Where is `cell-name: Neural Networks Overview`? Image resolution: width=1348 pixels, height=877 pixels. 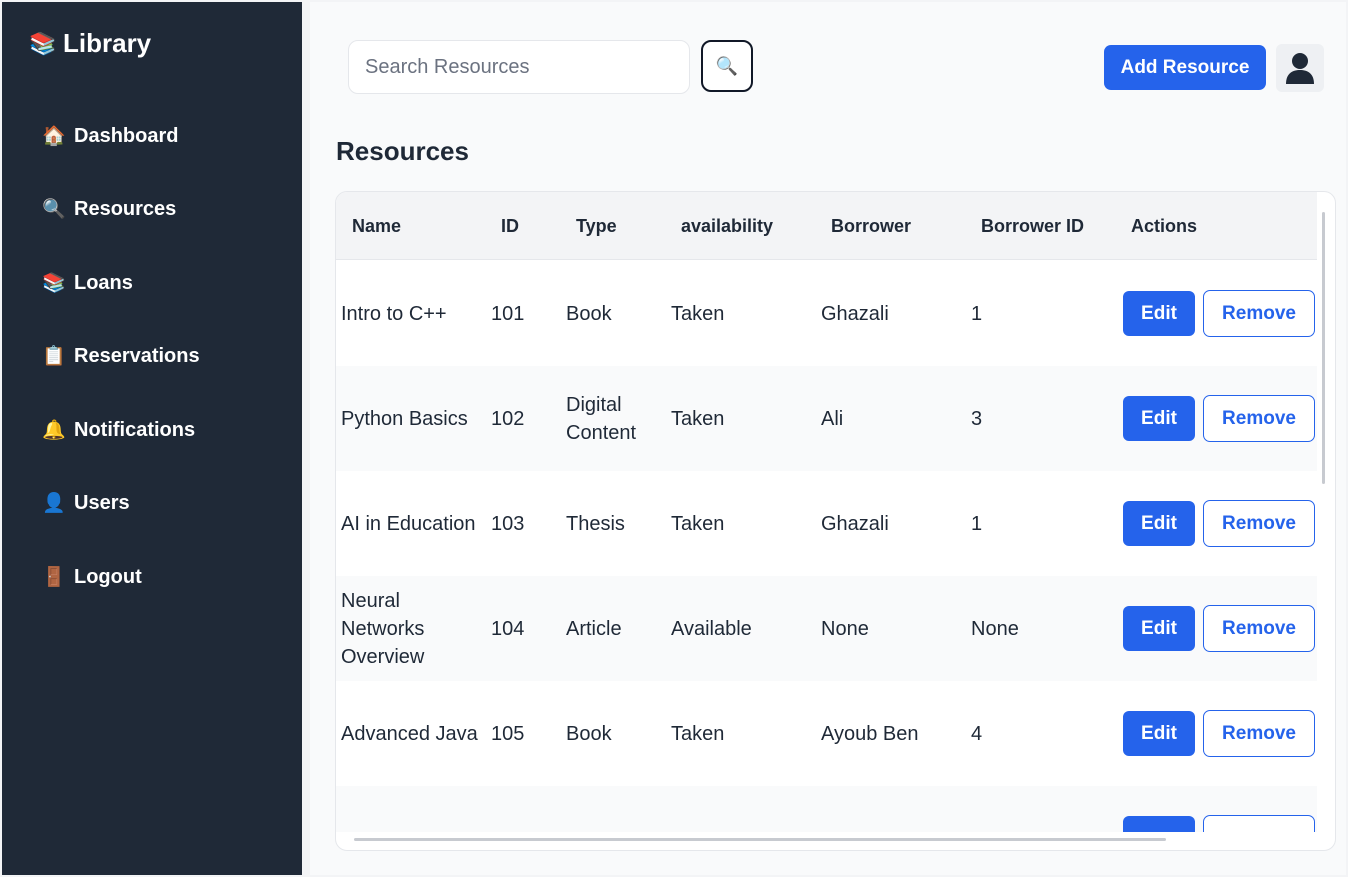
cell-name: Neural Networks Overview is located at coordinates (383, 628).